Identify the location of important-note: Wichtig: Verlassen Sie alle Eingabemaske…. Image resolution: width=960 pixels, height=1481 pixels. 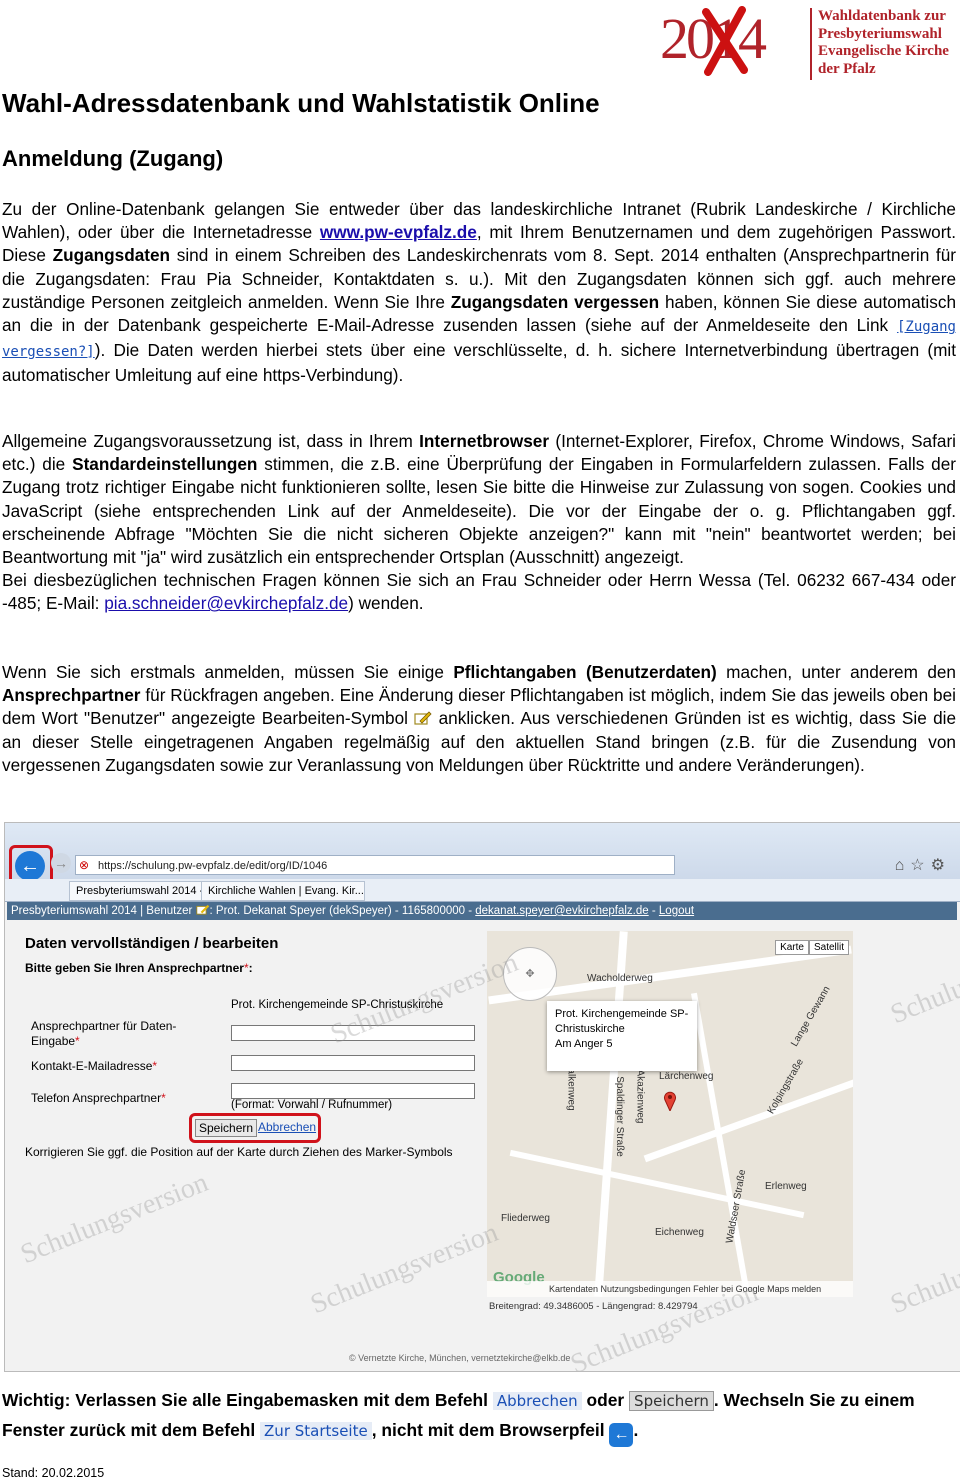
(480, 1416).